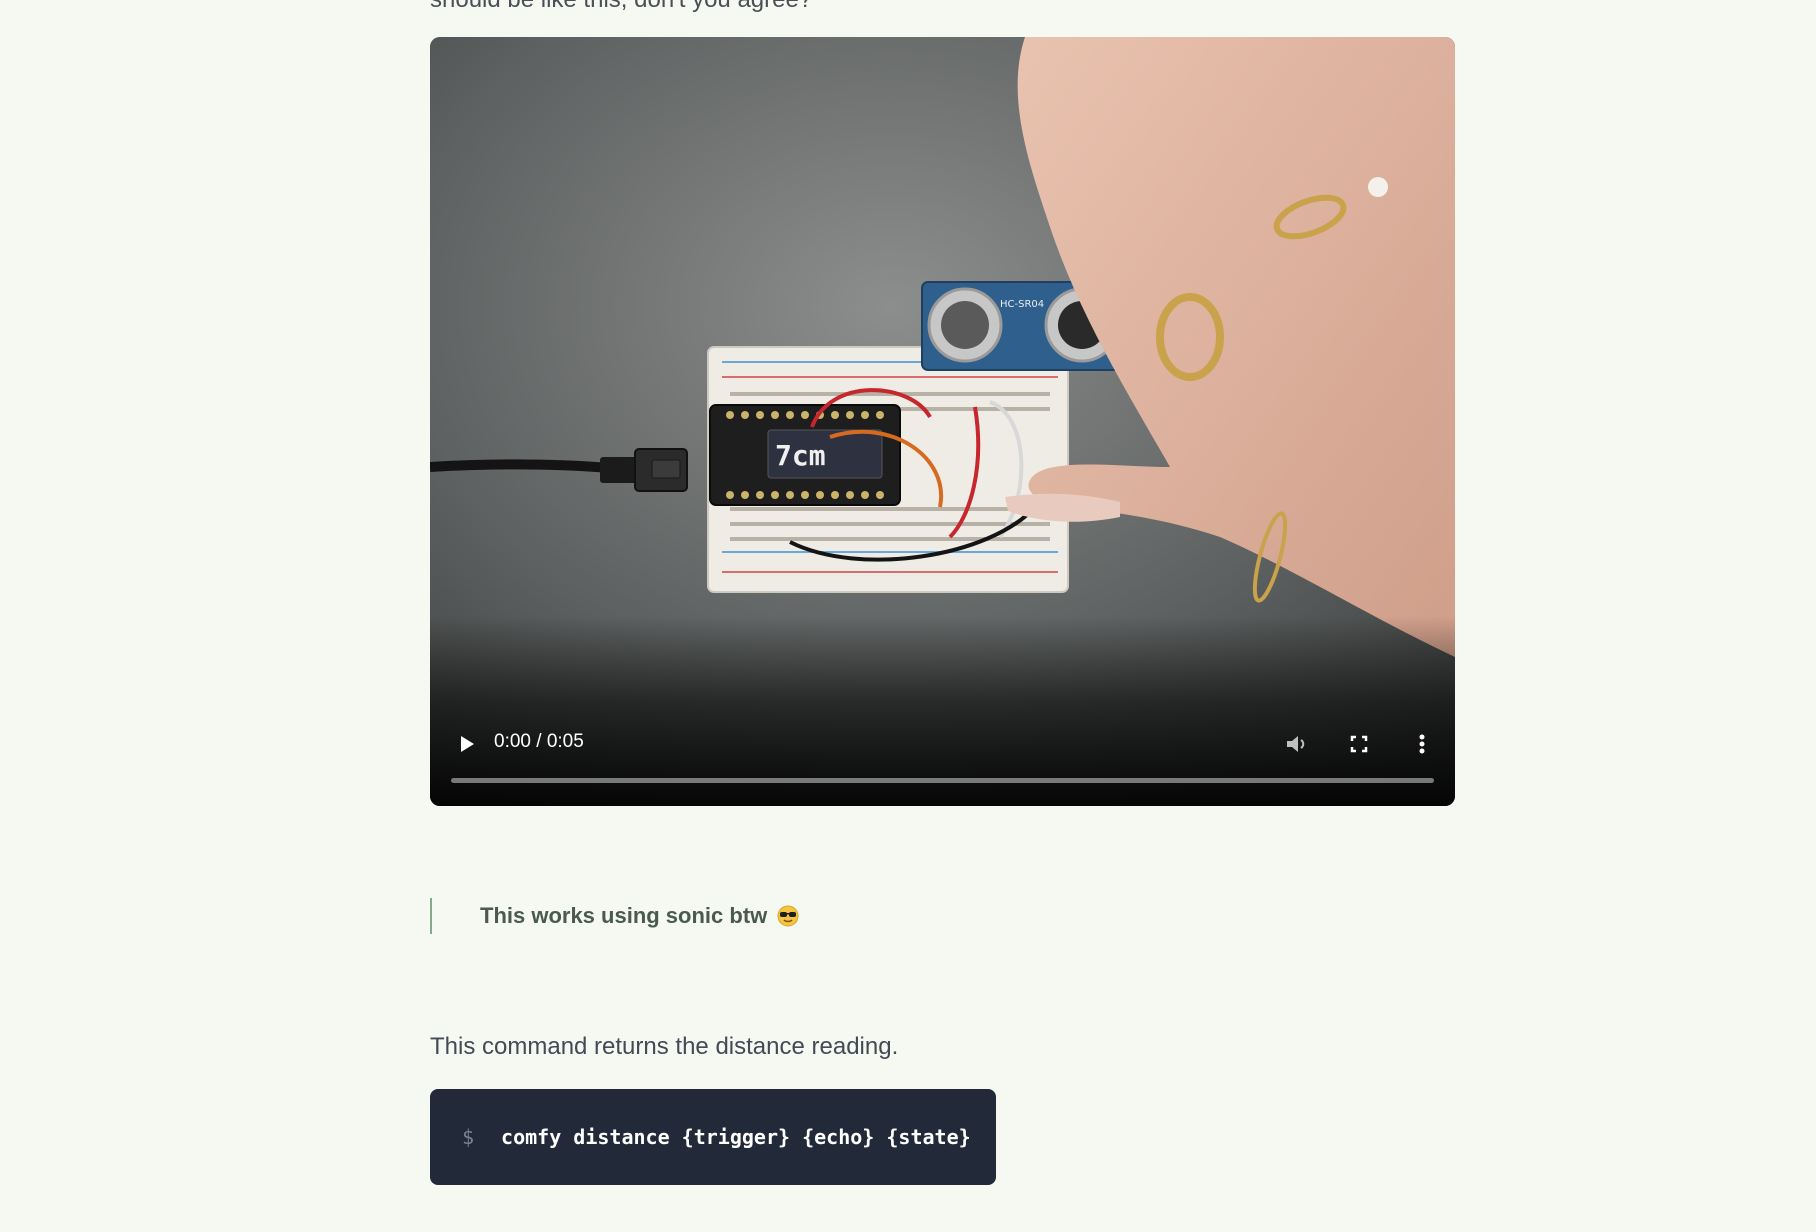 The width and height of the screenshot is (1816, 1232). I want to click on intro-text: should be like this, don't you agree?, so click(621, 7).